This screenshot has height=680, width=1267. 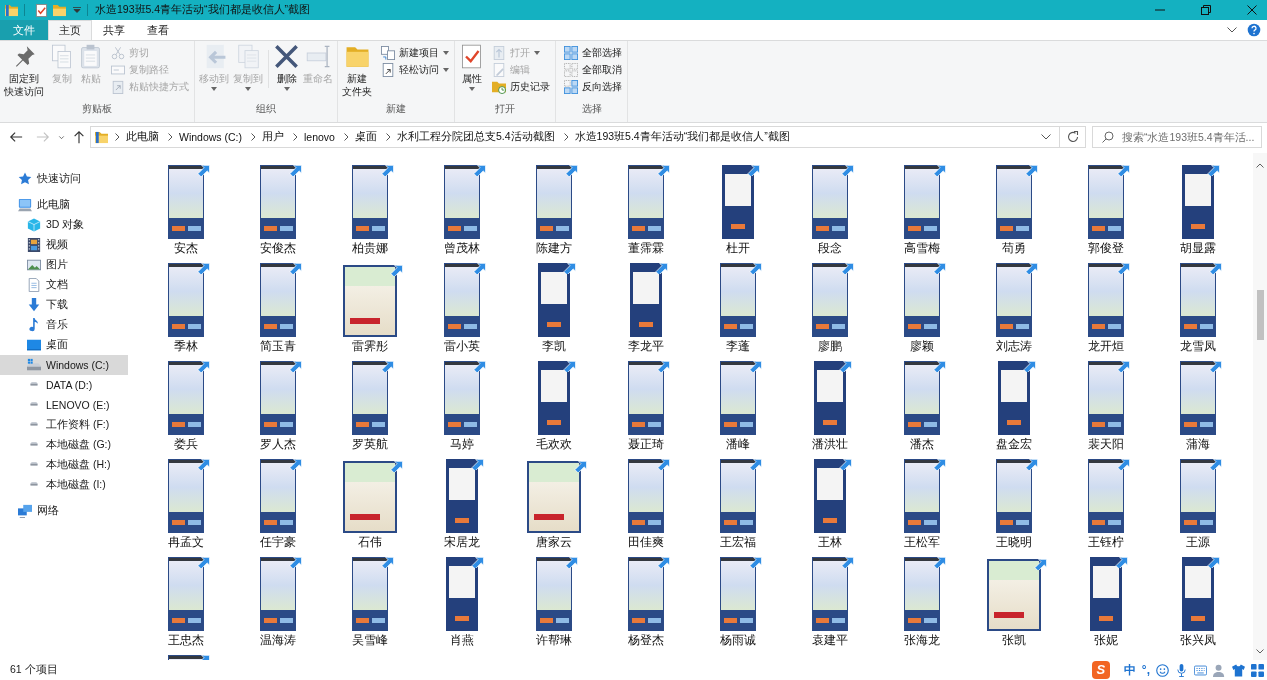 What do you see at coordinates (1198, 346) in the screenshot?
I see `file-name: 龙雪凤` at bounding box center [1198, 346].